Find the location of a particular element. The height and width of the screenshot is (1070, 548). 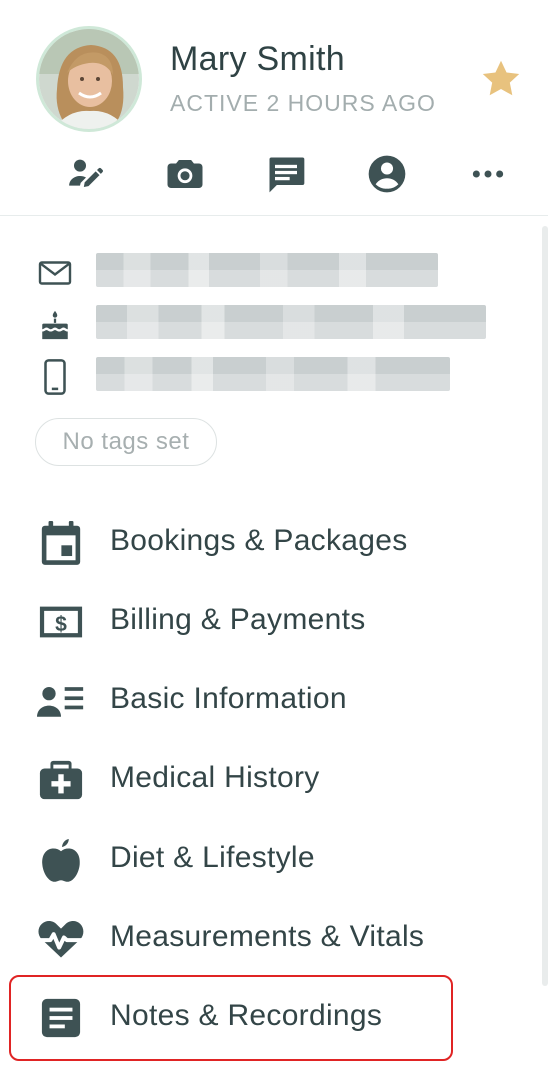

menu-item-label: Diet & Lifestyle is located at coordinates (212, 857).